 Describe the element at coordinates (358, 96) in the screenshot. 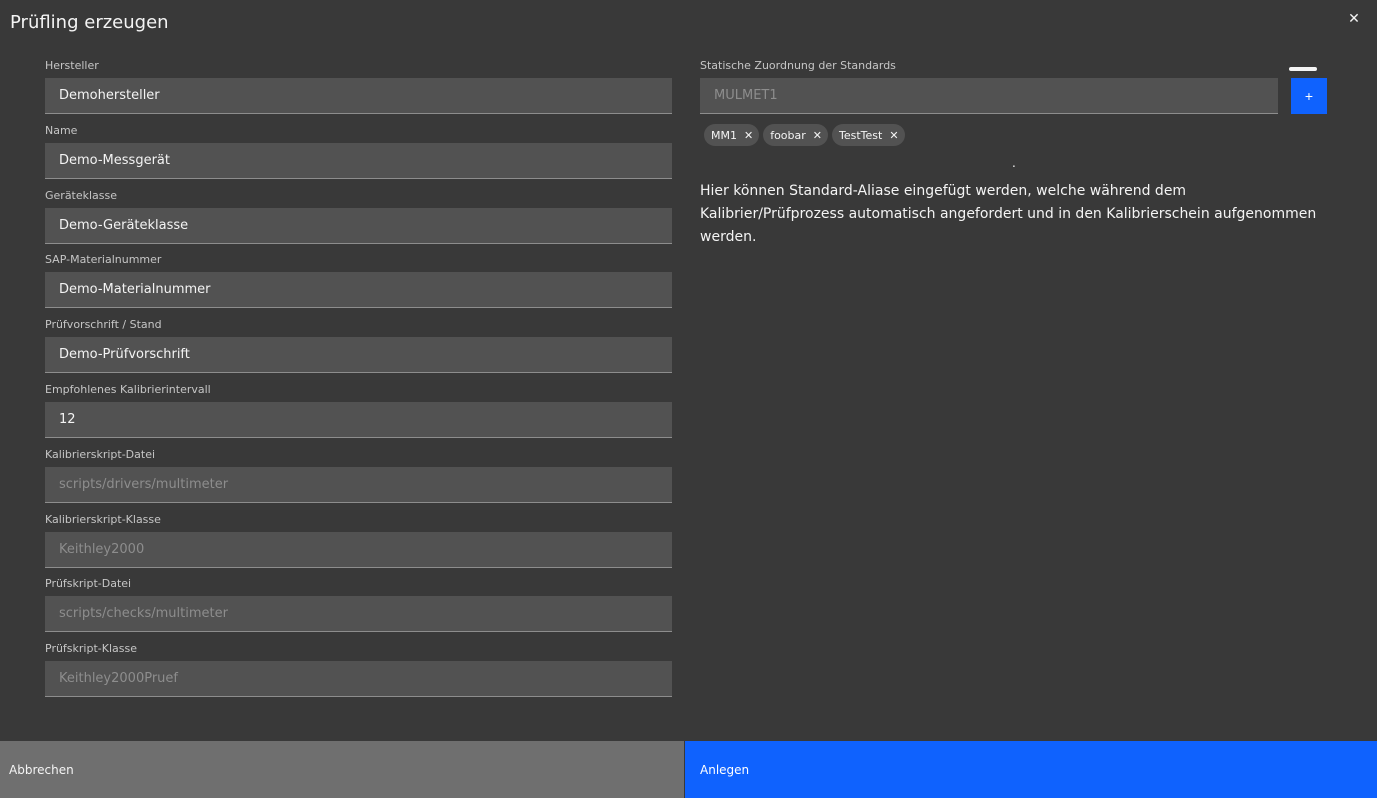

I see `manufacturer-input` at that location.